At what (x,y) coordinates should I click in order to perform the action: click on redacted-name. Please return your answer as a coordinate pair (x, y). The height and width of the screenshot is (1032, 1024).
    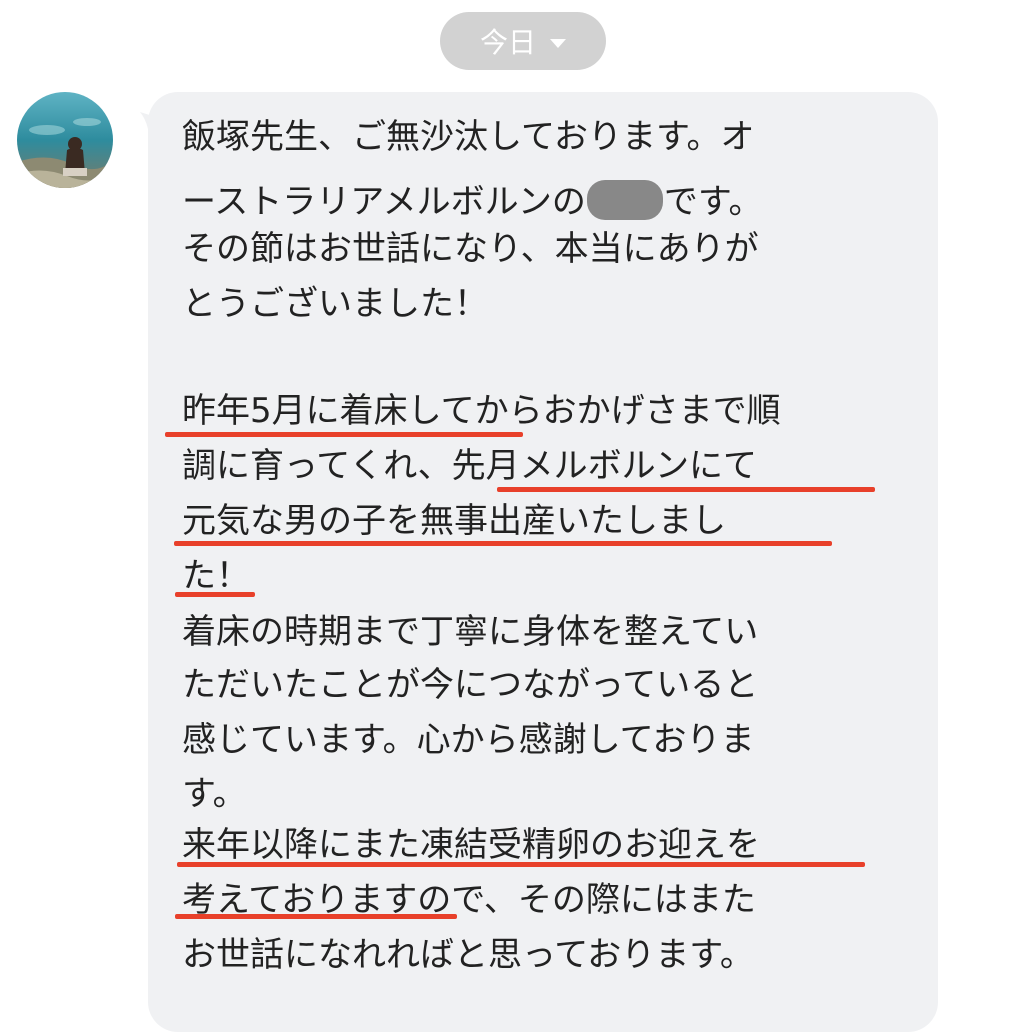
    Looking at the image, I should click on (624, 200).